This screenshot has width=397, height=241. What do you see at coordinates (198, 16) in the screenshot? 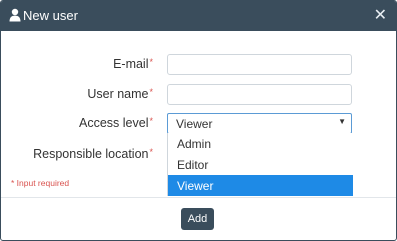
I see `dialog-titlebar: New user ✕` at bounding box center [198, 16].